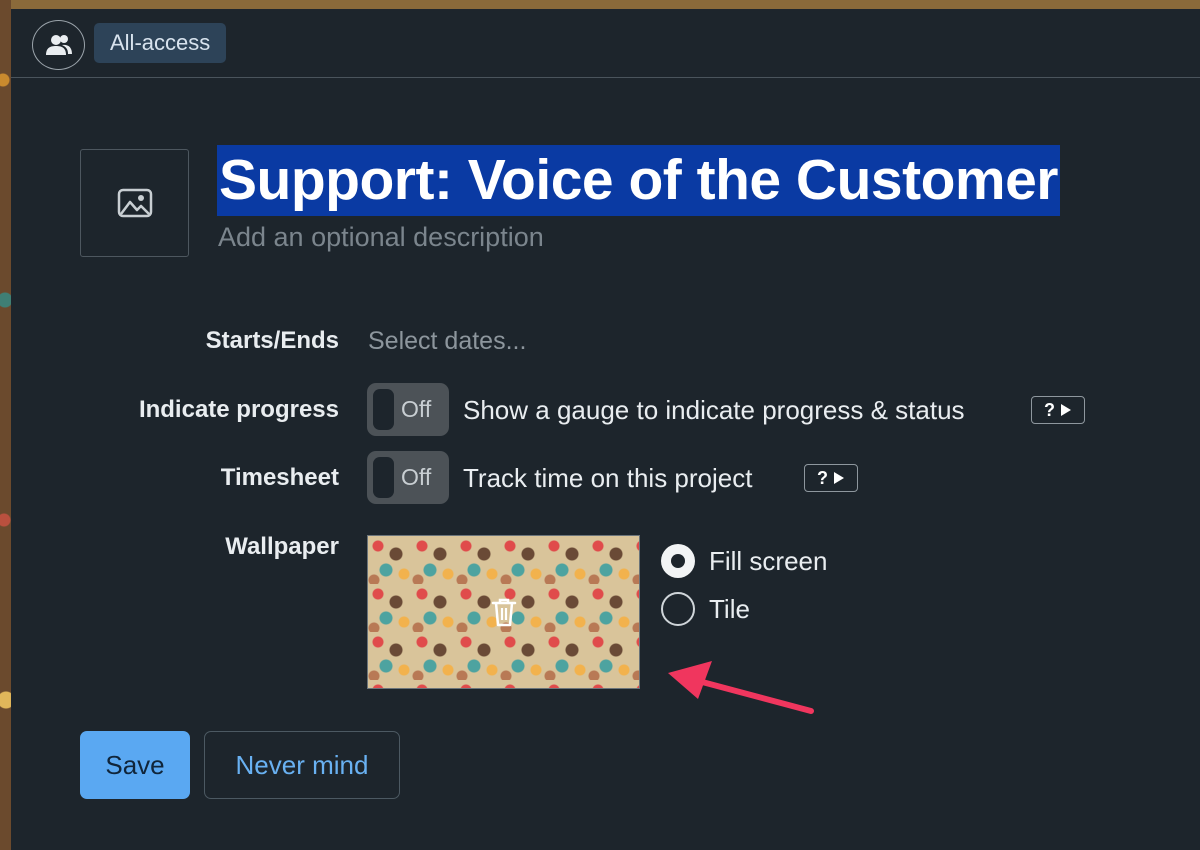 The height and width of the screenshot is (850, 1200). Describe the element at coordinates (605, 43) in the screenshot. I see `top-bar: All-access` at that location.